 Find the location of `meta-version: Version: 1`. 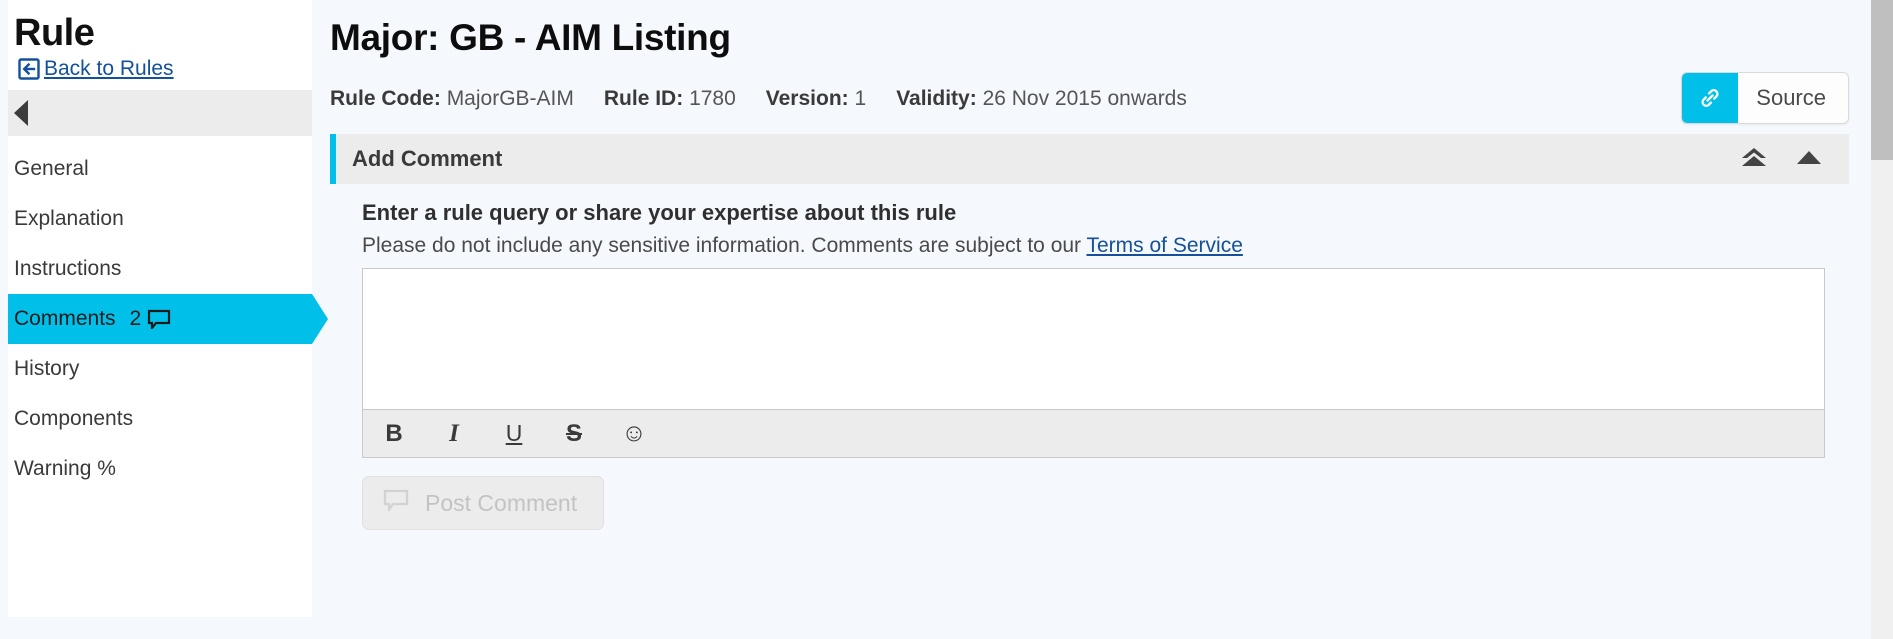

meta-version: Version: 1 is located at coordinates (816, 99).